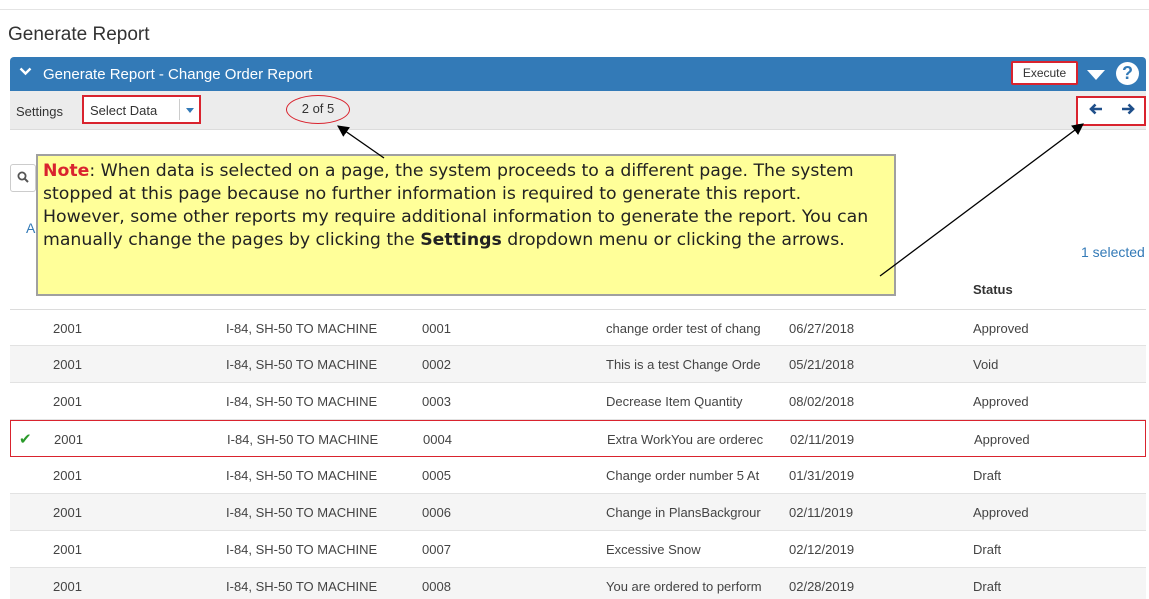  Describe the element at coordinates (1128, 111) in the screenshot. I see `arrow-right-icon` at that location.